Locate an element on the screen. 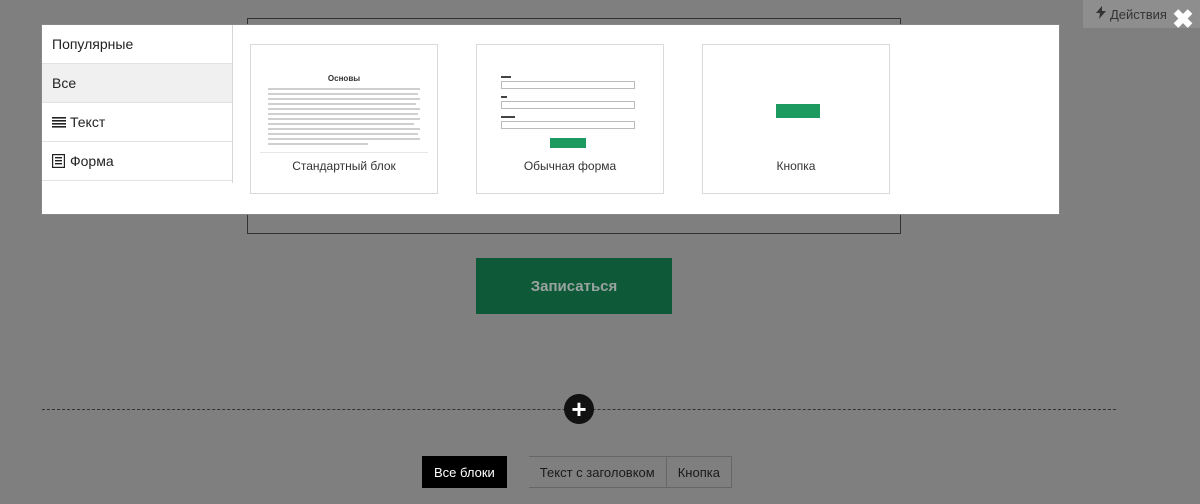  form-thumbnail is located at coordinates (570, 104).